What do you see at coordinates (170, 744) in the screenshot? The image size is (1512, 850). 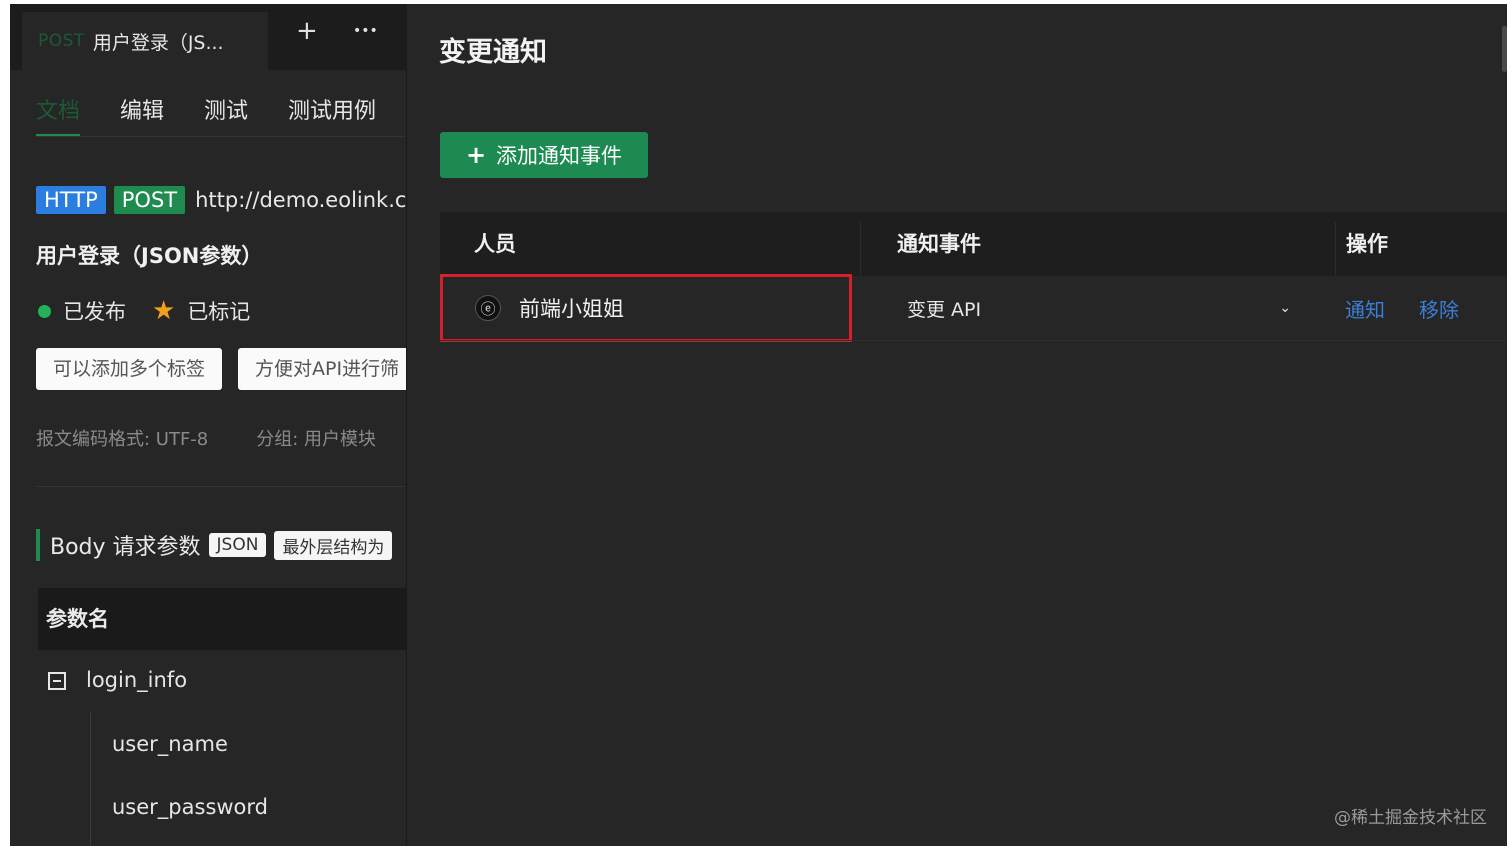 I see `param-row: user_name` at bounding box center [170, 744].